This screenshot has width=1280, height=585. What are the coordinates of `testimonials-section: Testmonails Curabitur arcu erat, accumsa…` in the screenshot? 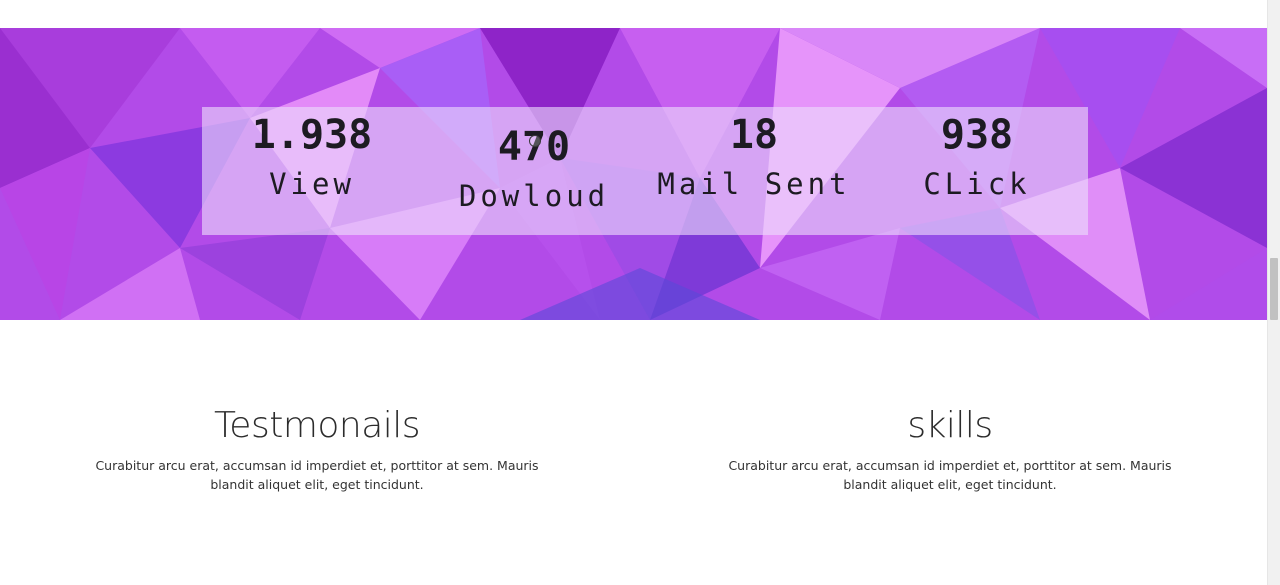 It's located at (317, 449).